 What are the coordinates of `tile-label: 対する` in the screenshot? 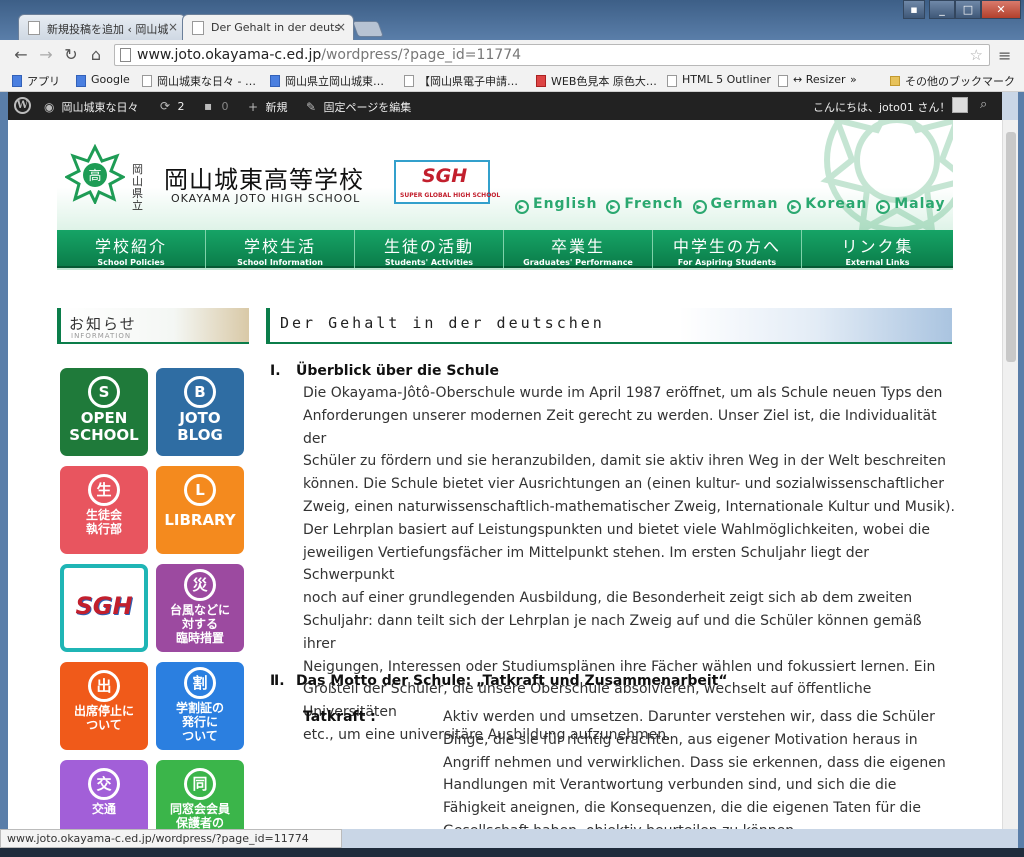 It's located at (199, 624).